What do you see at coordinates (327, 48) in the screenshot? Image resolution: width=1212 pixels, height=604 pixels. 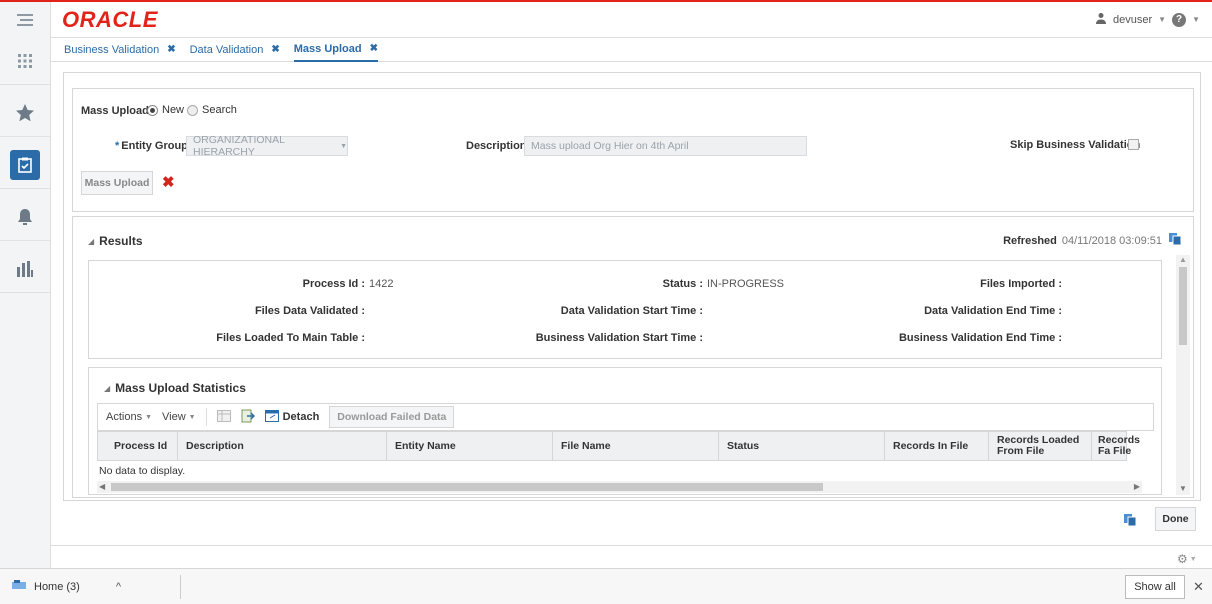 I see `tab-label: Mass Upload` at bounding box center [327, 48].